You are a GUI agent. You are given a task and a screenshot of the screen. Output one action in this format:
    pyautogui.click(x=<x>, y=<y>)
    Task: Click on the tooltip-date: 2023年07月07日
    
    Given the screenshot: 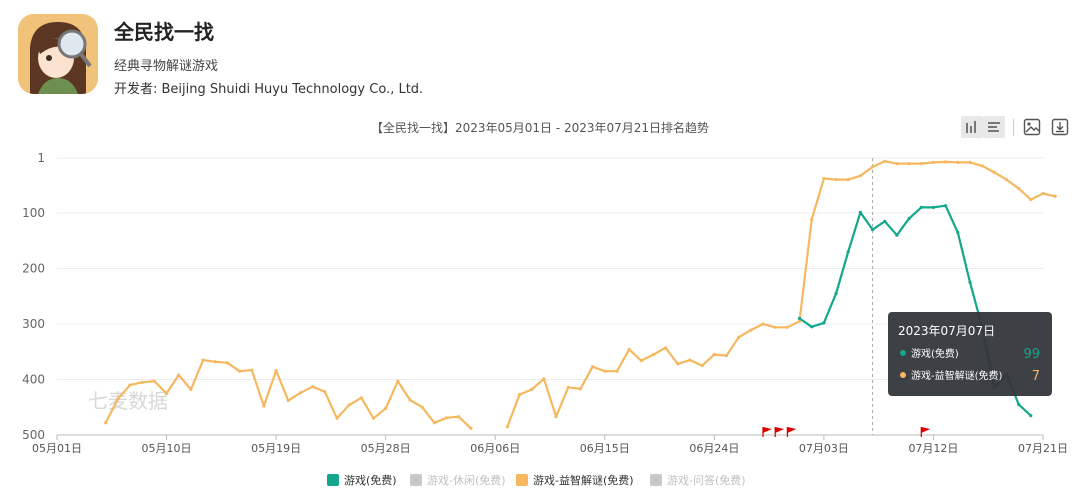 What is the action you would take?
    pyautogui.click(x=946, y=331)
    